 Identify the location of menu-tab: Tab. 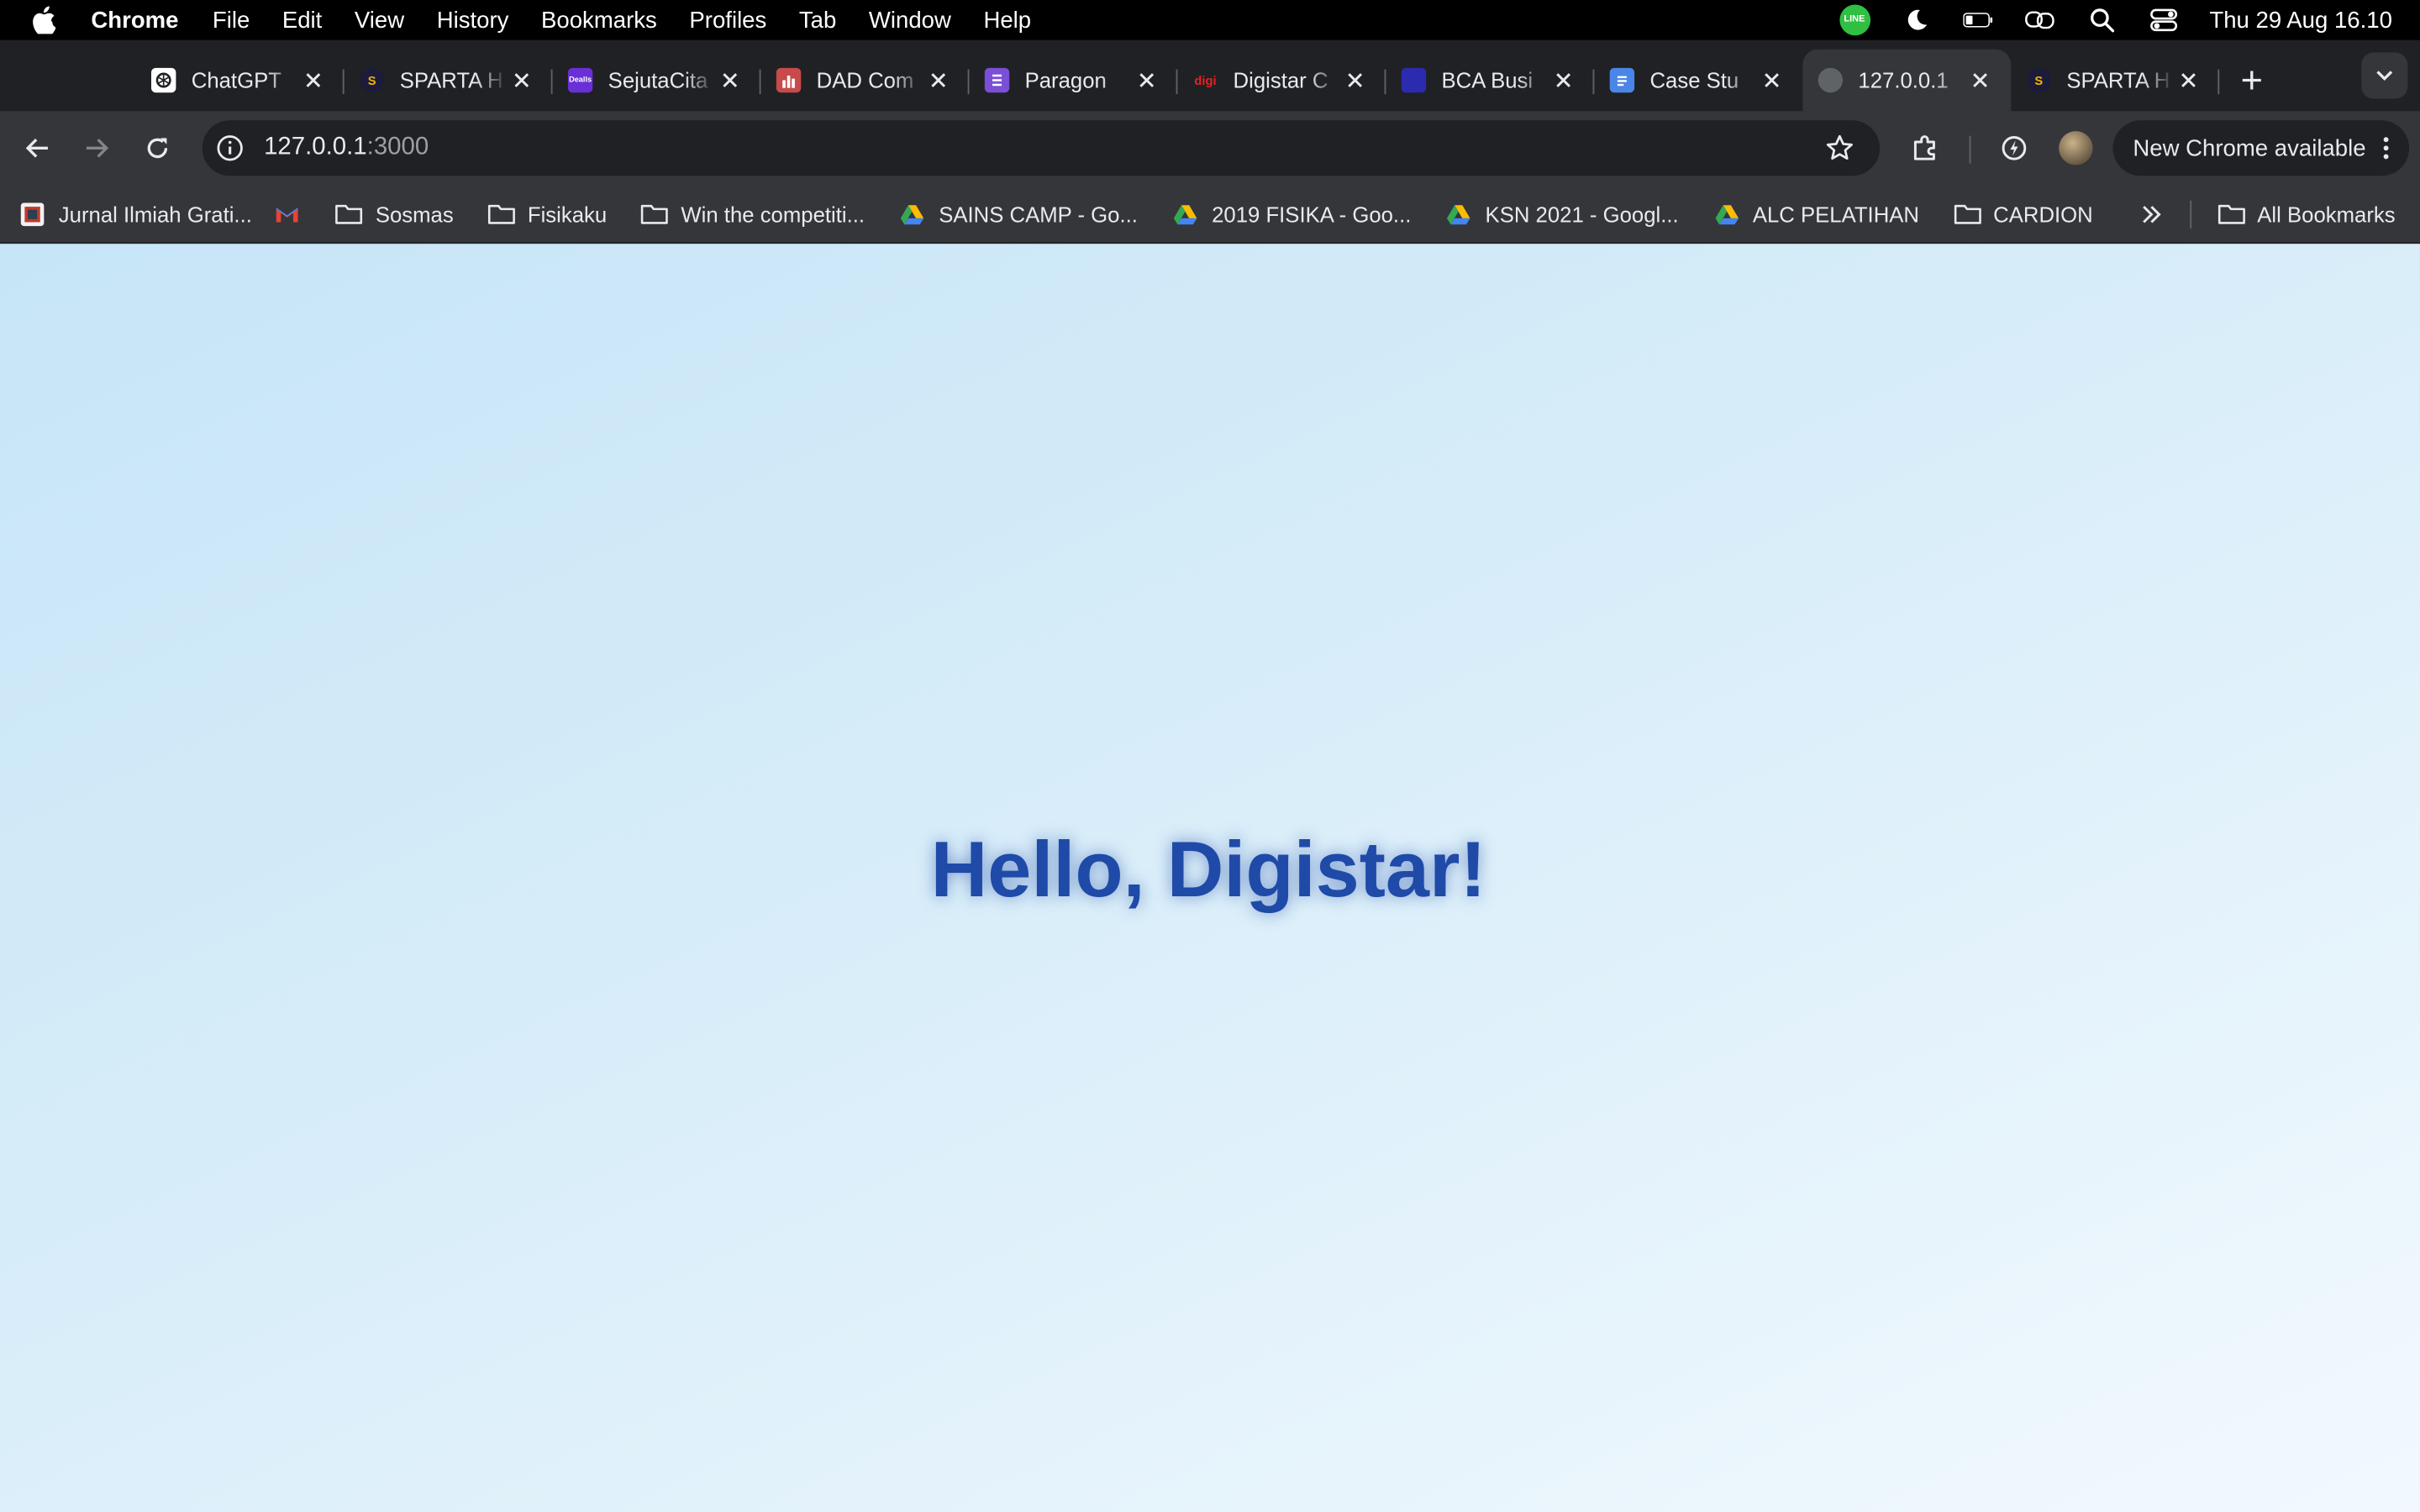
(817, 20).